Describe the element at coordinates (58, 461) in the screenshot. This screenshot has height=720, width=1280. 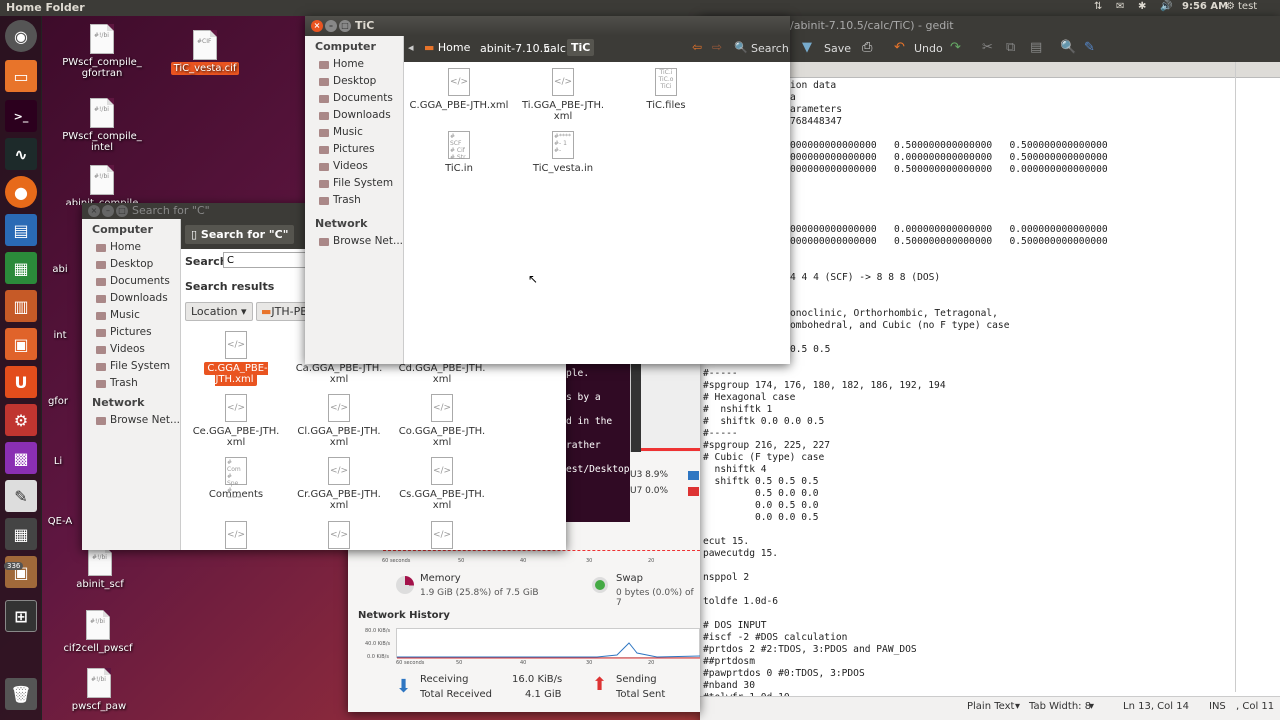
I see `desktop-file-partial: Li` at that location.